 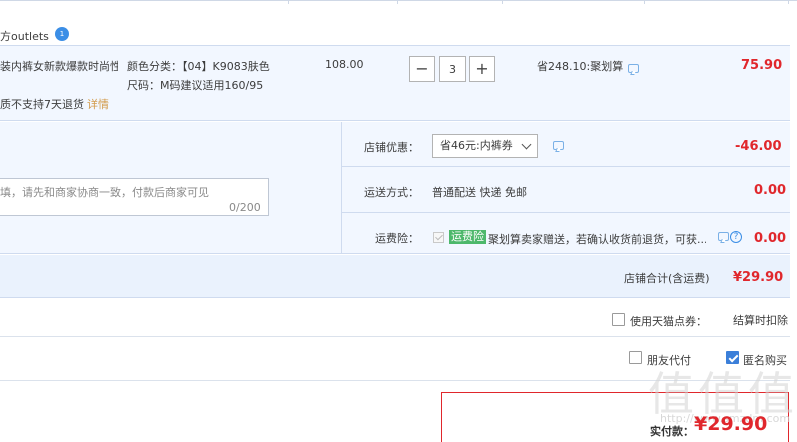 I want to click on table-top-border, so click(x=398, y=2).